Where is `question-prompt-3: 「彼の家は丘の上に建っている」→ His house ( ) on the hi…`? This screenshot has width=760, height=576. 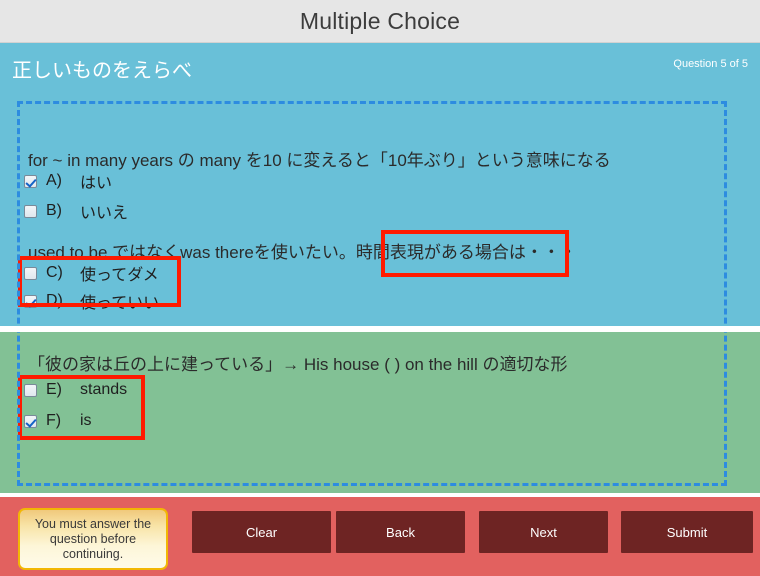
question-prompt-3: 「彼の家は丘の上に建っている」→ His house ( ) on the hi… is located at coordinates (298, 364).